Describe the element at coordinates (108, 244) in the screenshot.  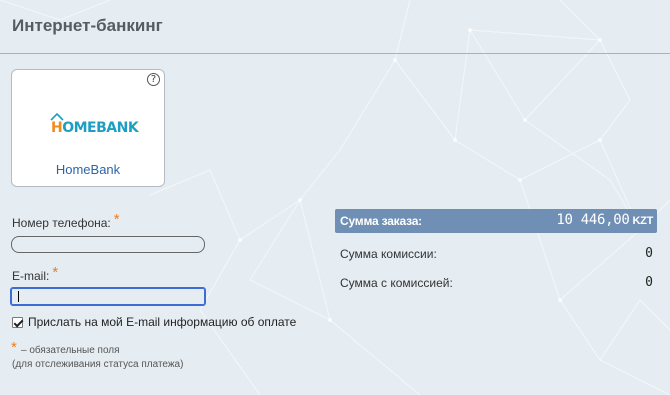
I see `phone-input` at that location.